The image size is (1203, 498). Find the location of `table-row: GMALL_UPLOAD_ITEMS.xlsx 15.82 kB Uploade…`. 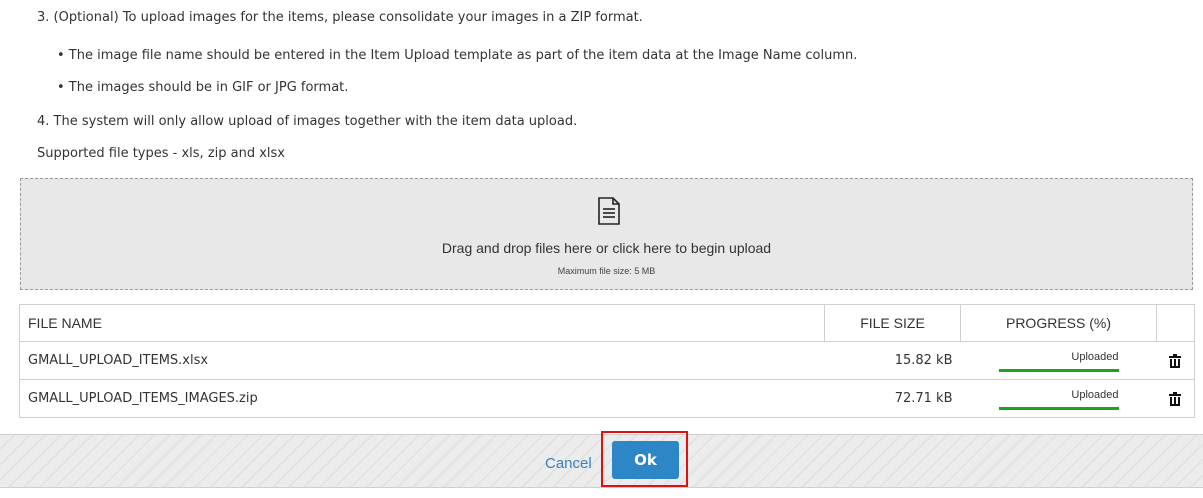

table-row: GMALL_UPLOAD_ITEMS.xlsx 15.82 kB Uploade… is located at coordinates (607, 360).